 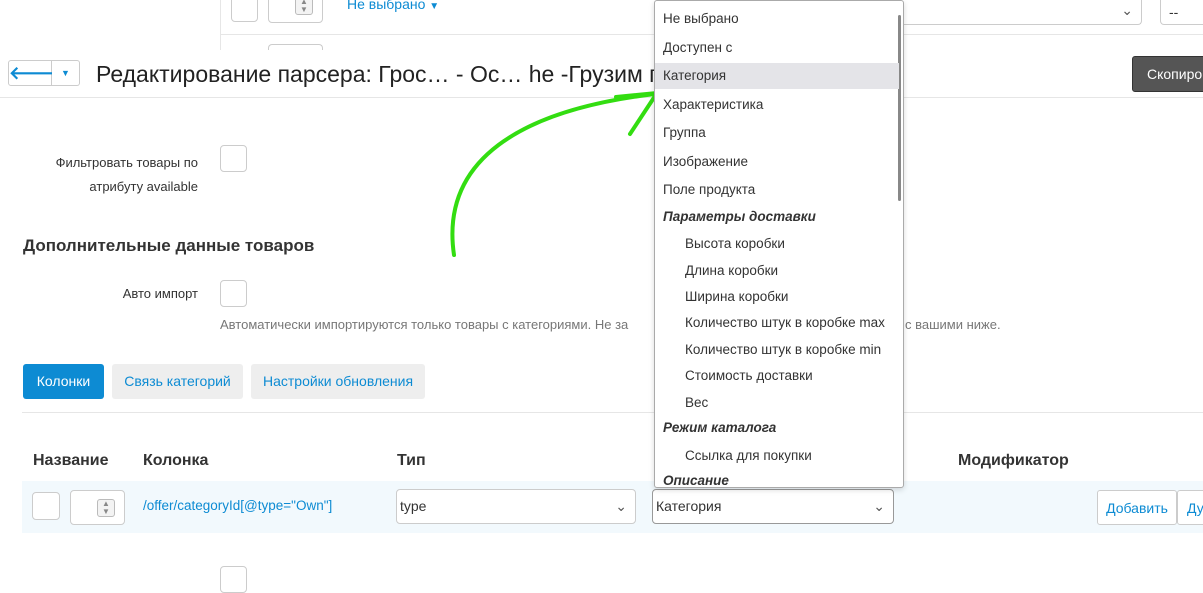 What do you see at coordinates (1137, 507) in the screenshot?
I see `row-add-button: Добавить` at bounding box center [1137, 507].